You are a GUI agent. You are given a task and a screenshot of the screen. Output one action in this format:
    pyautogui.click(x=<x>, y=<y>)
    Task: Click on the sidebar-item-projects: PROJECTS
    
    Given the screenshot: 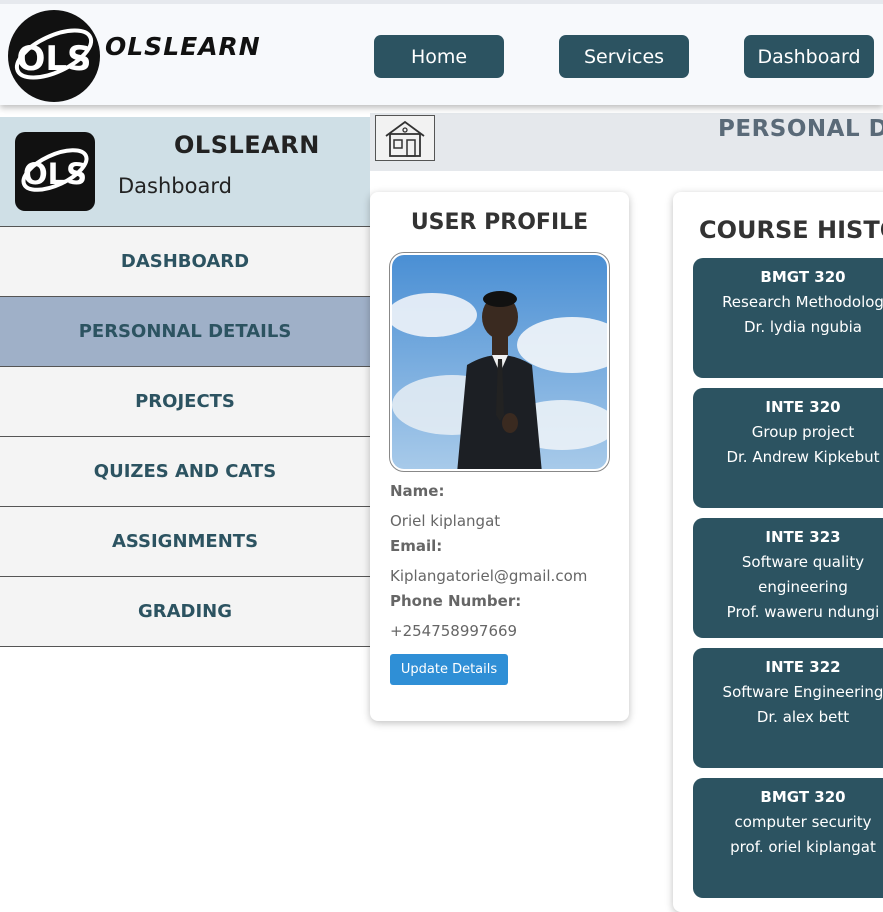 What is the action you would take?
    pyautogui.click(x=185, y=402)
    